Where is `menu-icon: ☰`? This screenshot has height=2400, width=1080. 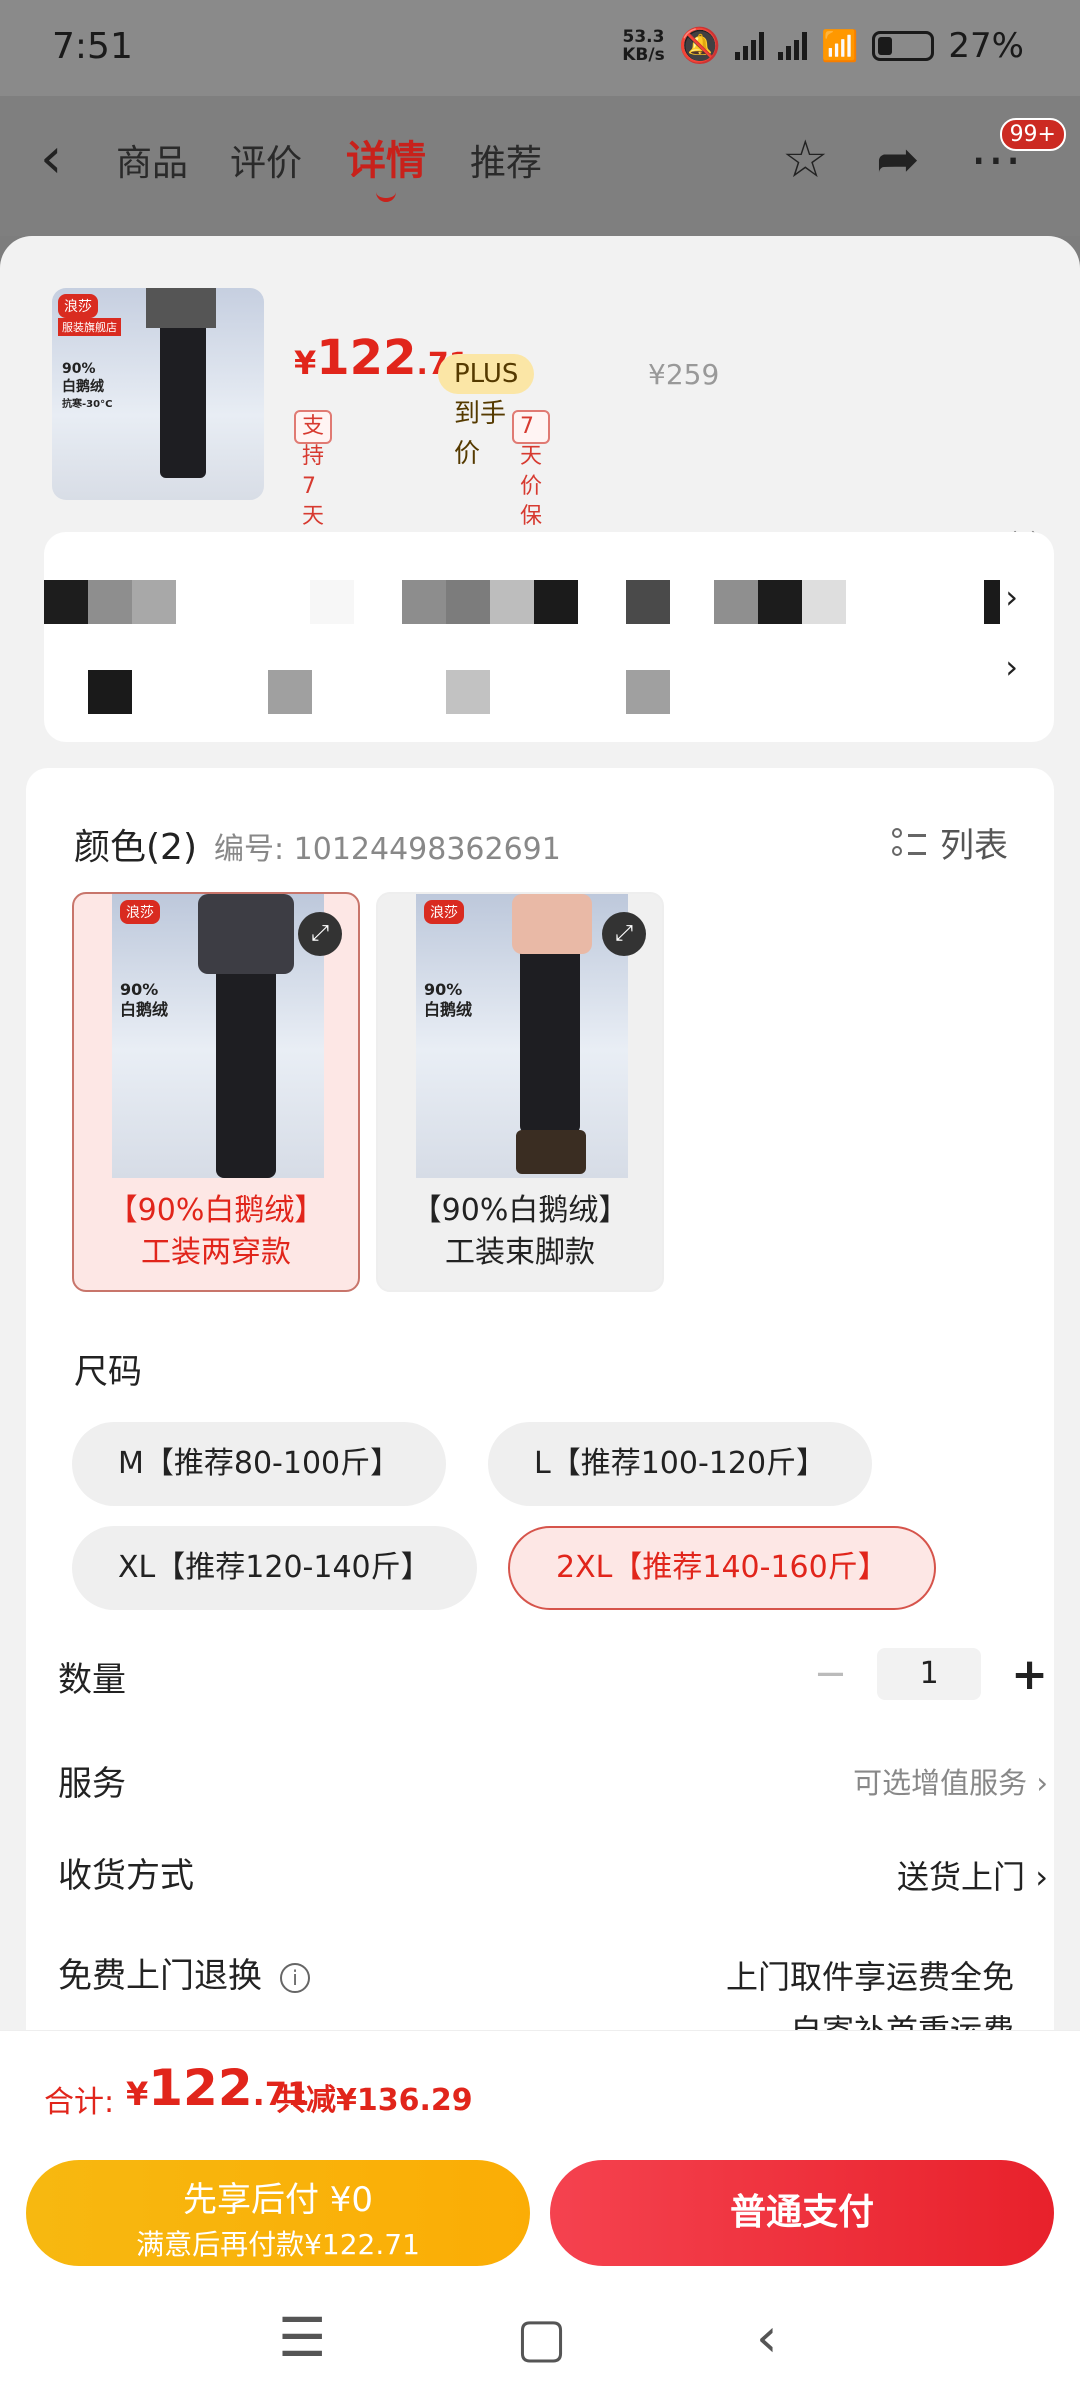 menu-icon: ☰ is located at coordinates (302, 2337).